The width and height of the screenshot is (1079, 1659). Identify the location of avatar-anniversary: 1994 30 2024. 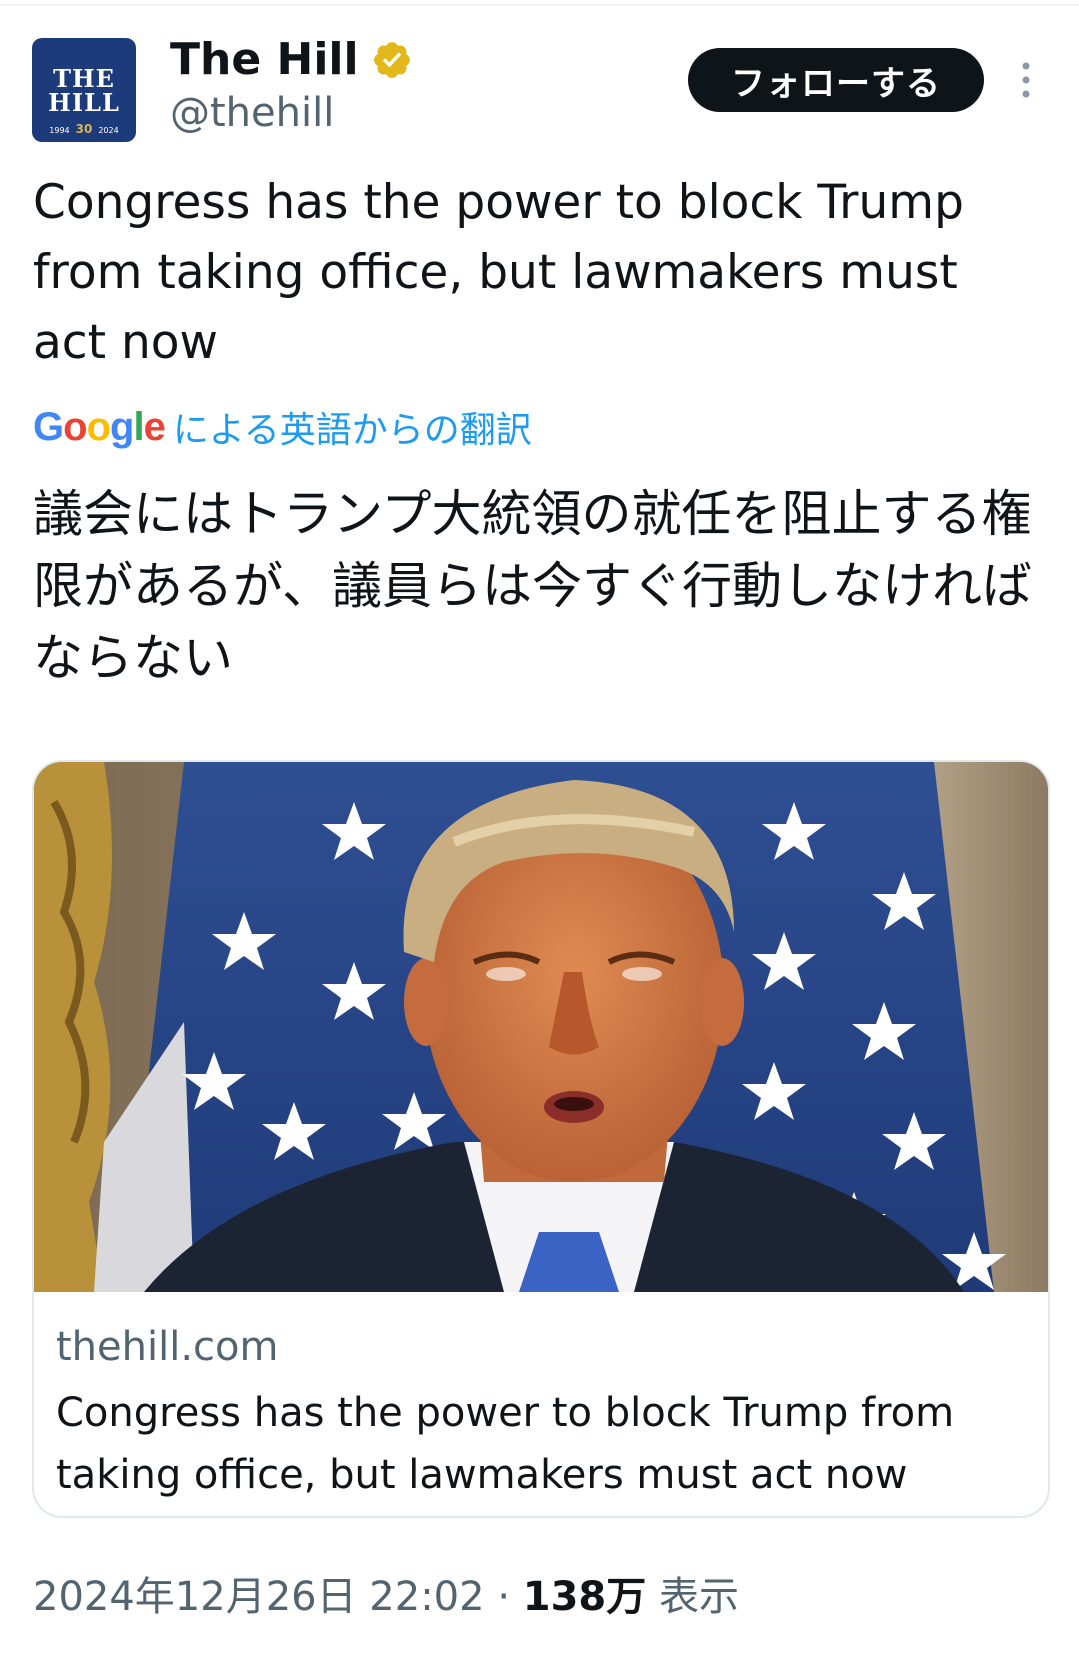
(84, 129).